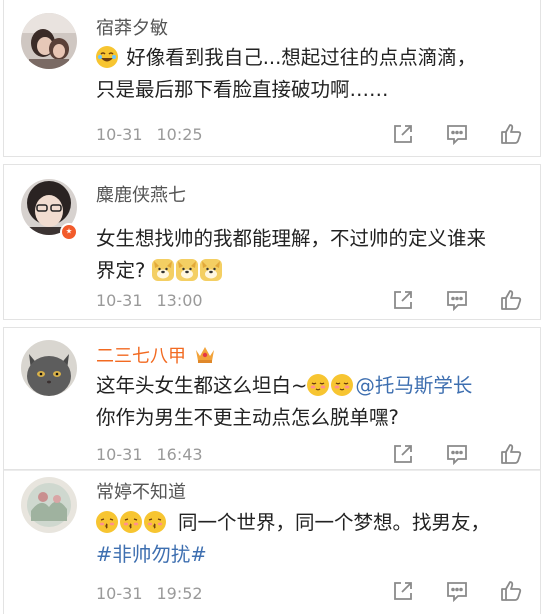  What do you see at coordinates (151, 554) in the screenshot?
I see `hashtag-link: #非帅勿扰#` at bounding box center [151, 554].